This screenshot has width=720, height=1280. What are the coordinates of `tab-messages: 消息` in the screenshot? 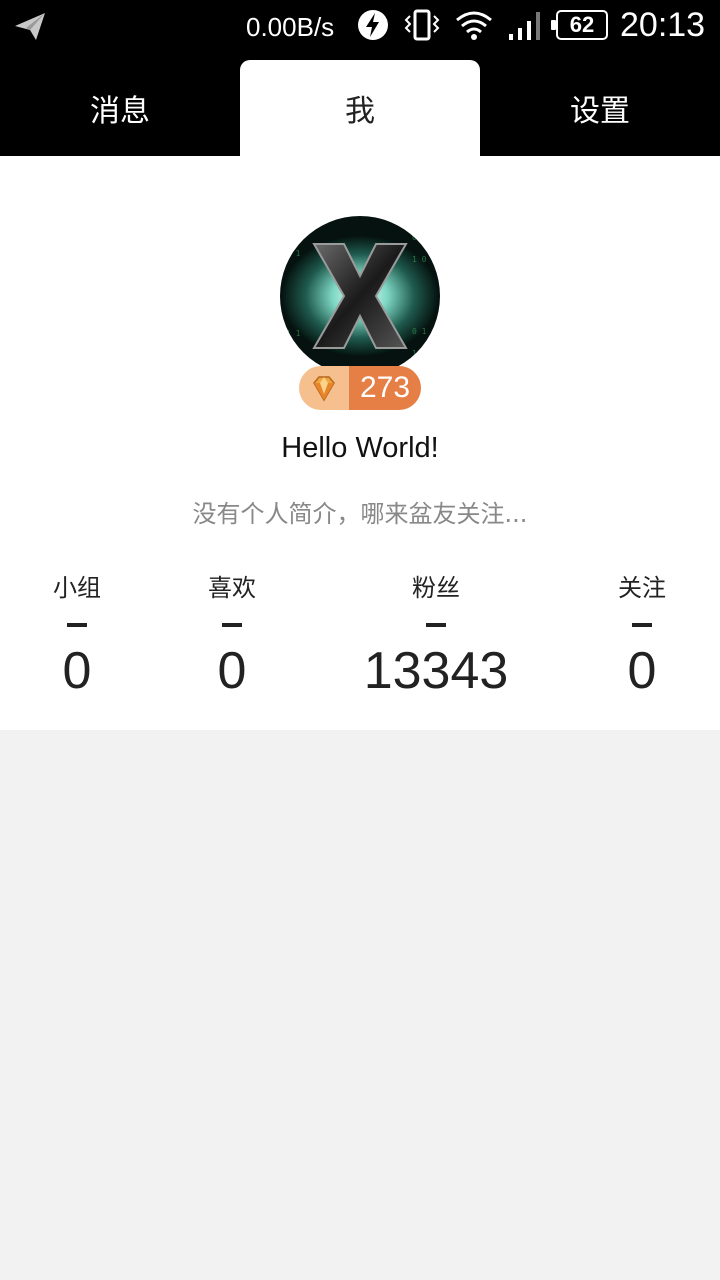 It's located at (120, 108).